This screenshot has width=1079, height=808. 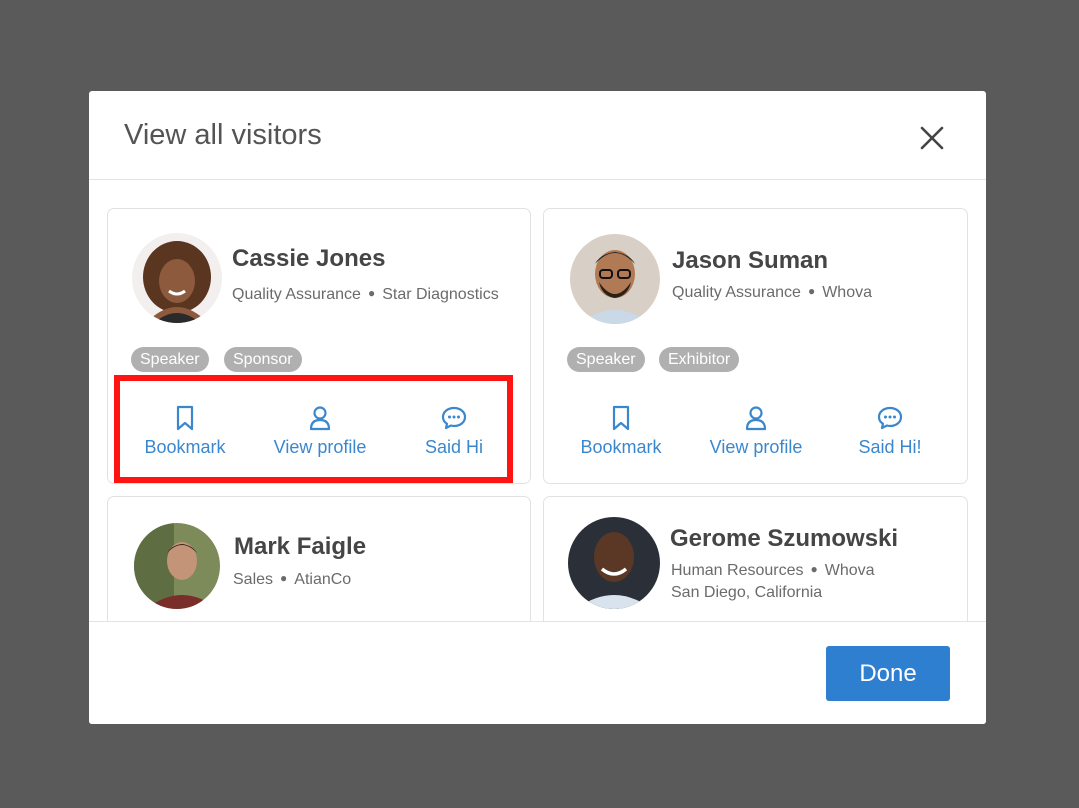 What do you see at coordinates (784, 539) in the screenshot?
I see `visitor-name: Gerome Szumowski` at bounding box center [784, 539].